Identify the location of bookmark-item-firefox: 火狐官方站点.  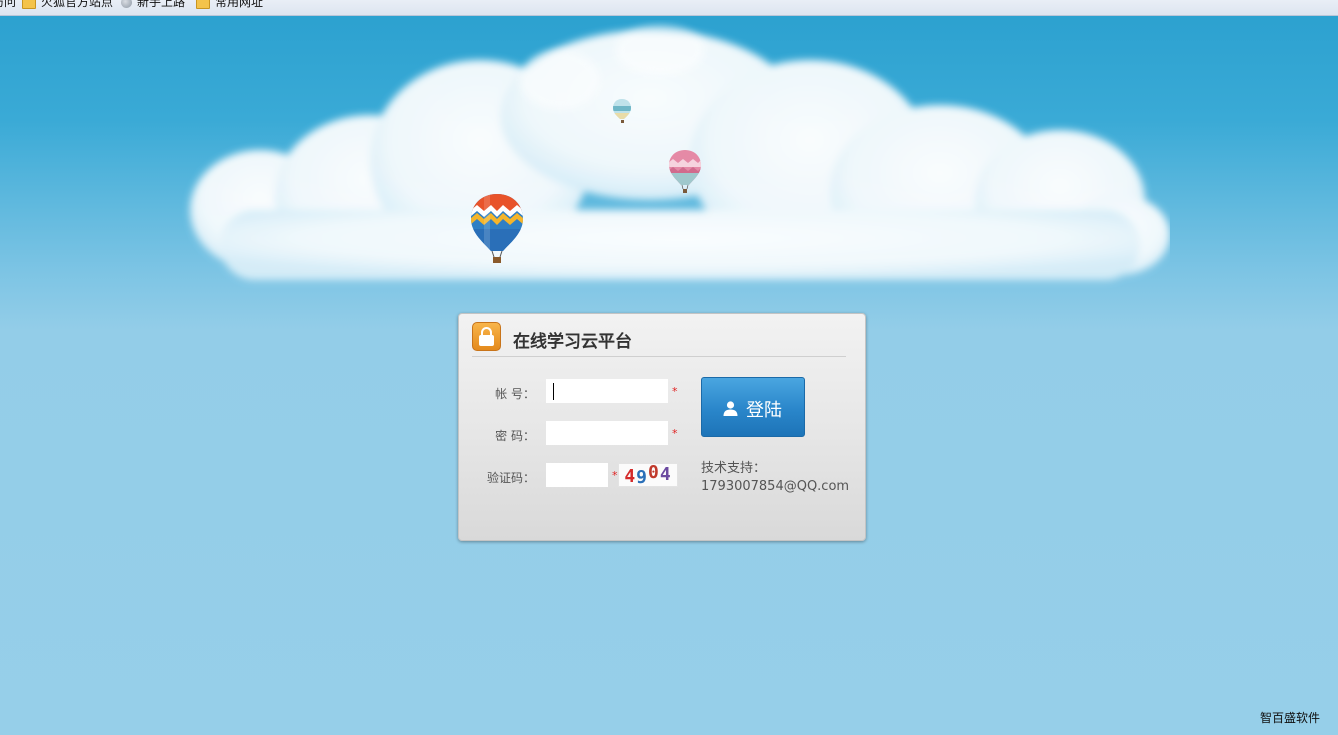
(67, 4).